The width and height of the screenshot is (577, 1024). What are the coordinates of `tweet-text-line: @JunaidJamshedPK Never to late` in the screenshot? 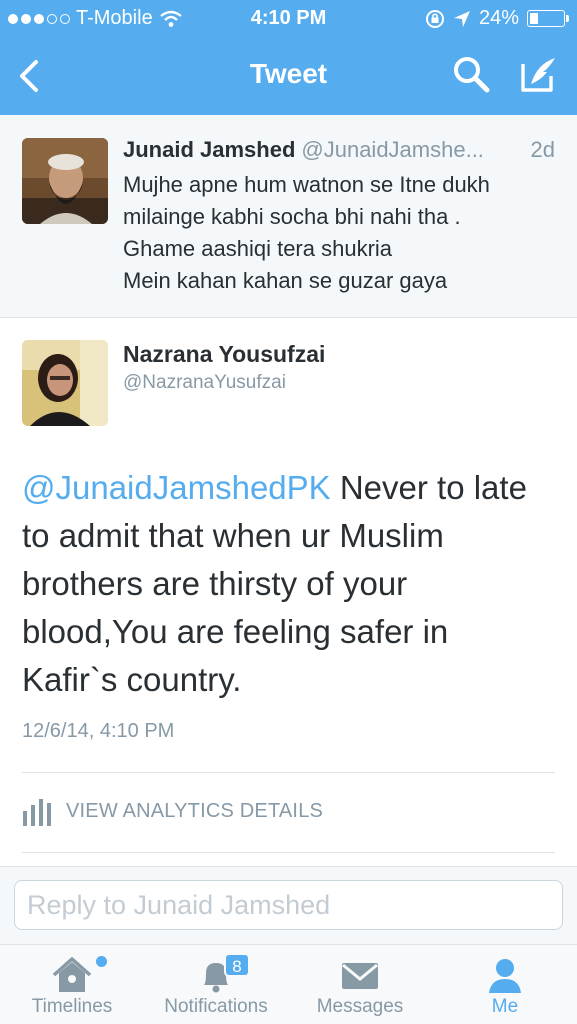 It's located at (292, 488).